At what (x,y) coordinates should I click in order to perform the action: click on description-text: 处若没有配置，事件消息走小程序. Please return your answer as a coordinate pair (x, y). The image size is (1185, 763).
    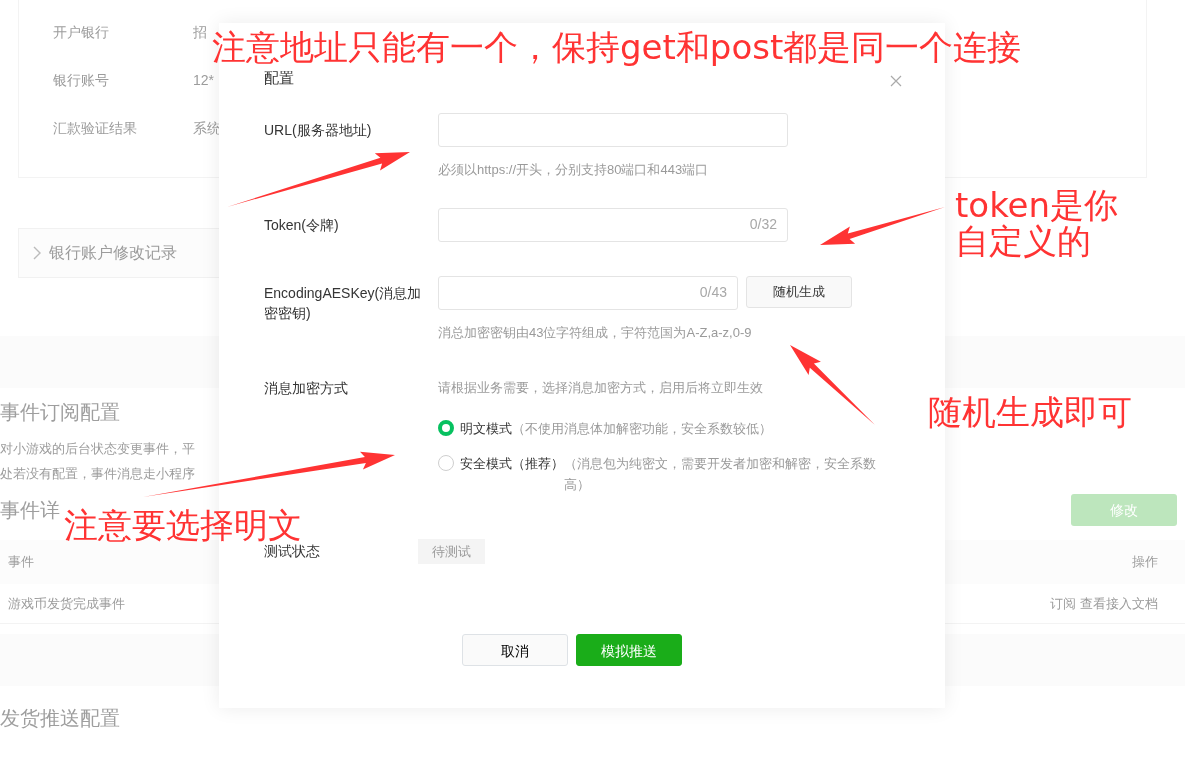
    Looking at the image, I should click on (97, 474).